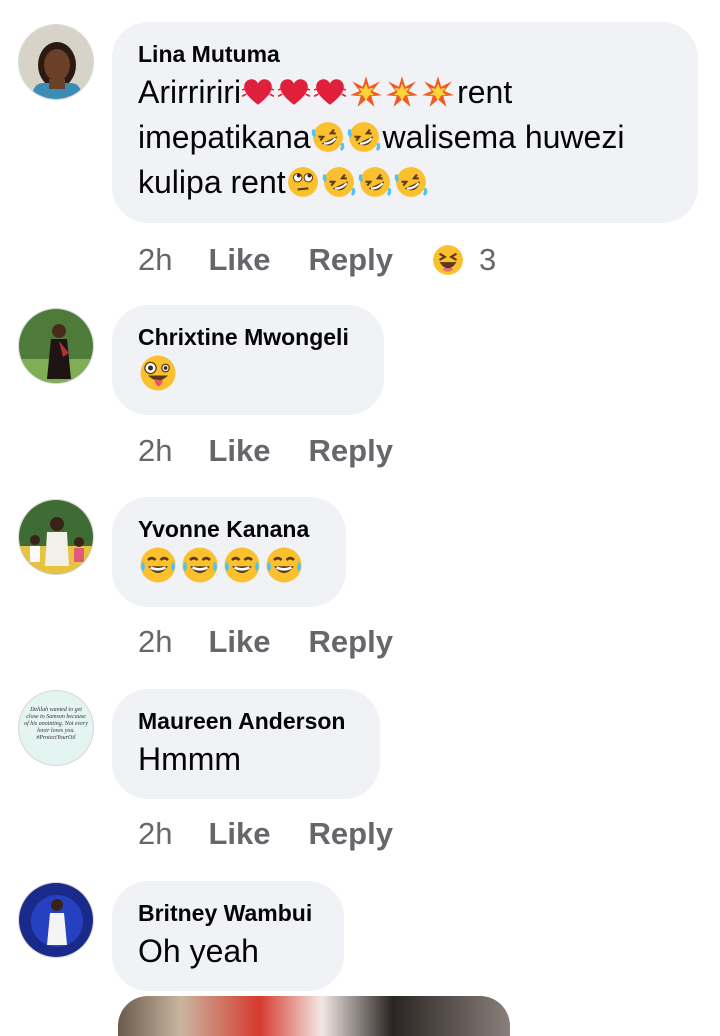 The image size is (720, 1036). What do you see at coordinates (405, 54) in the screenshot?
I see `author-name: Lina Mutuma` at bounding box center [405, 54].